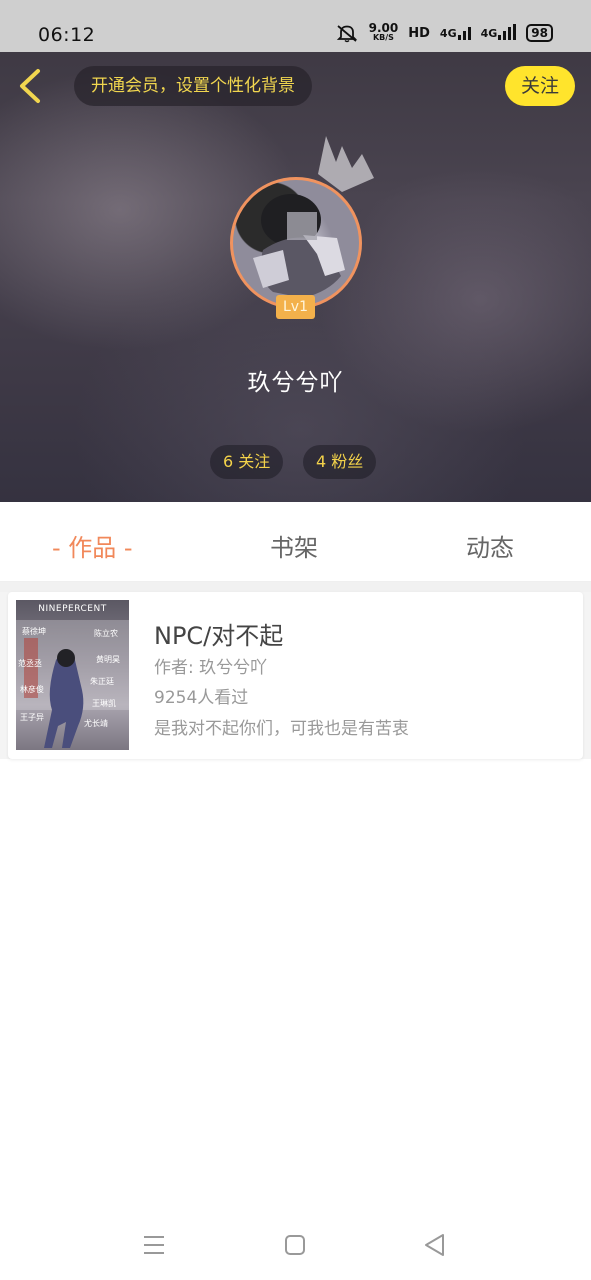 This screenshot has width=591, height=1280. I want to click on chevron-left-icon, so click(30, 86).